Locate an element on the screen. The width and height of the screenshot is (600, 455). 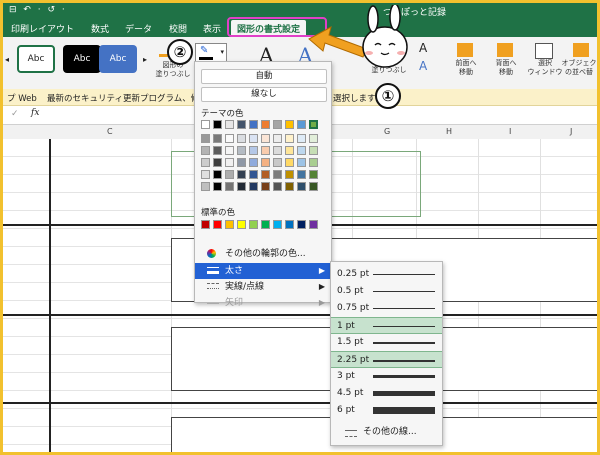
shape-style-black: Abc is located at coordinates (82, 59).